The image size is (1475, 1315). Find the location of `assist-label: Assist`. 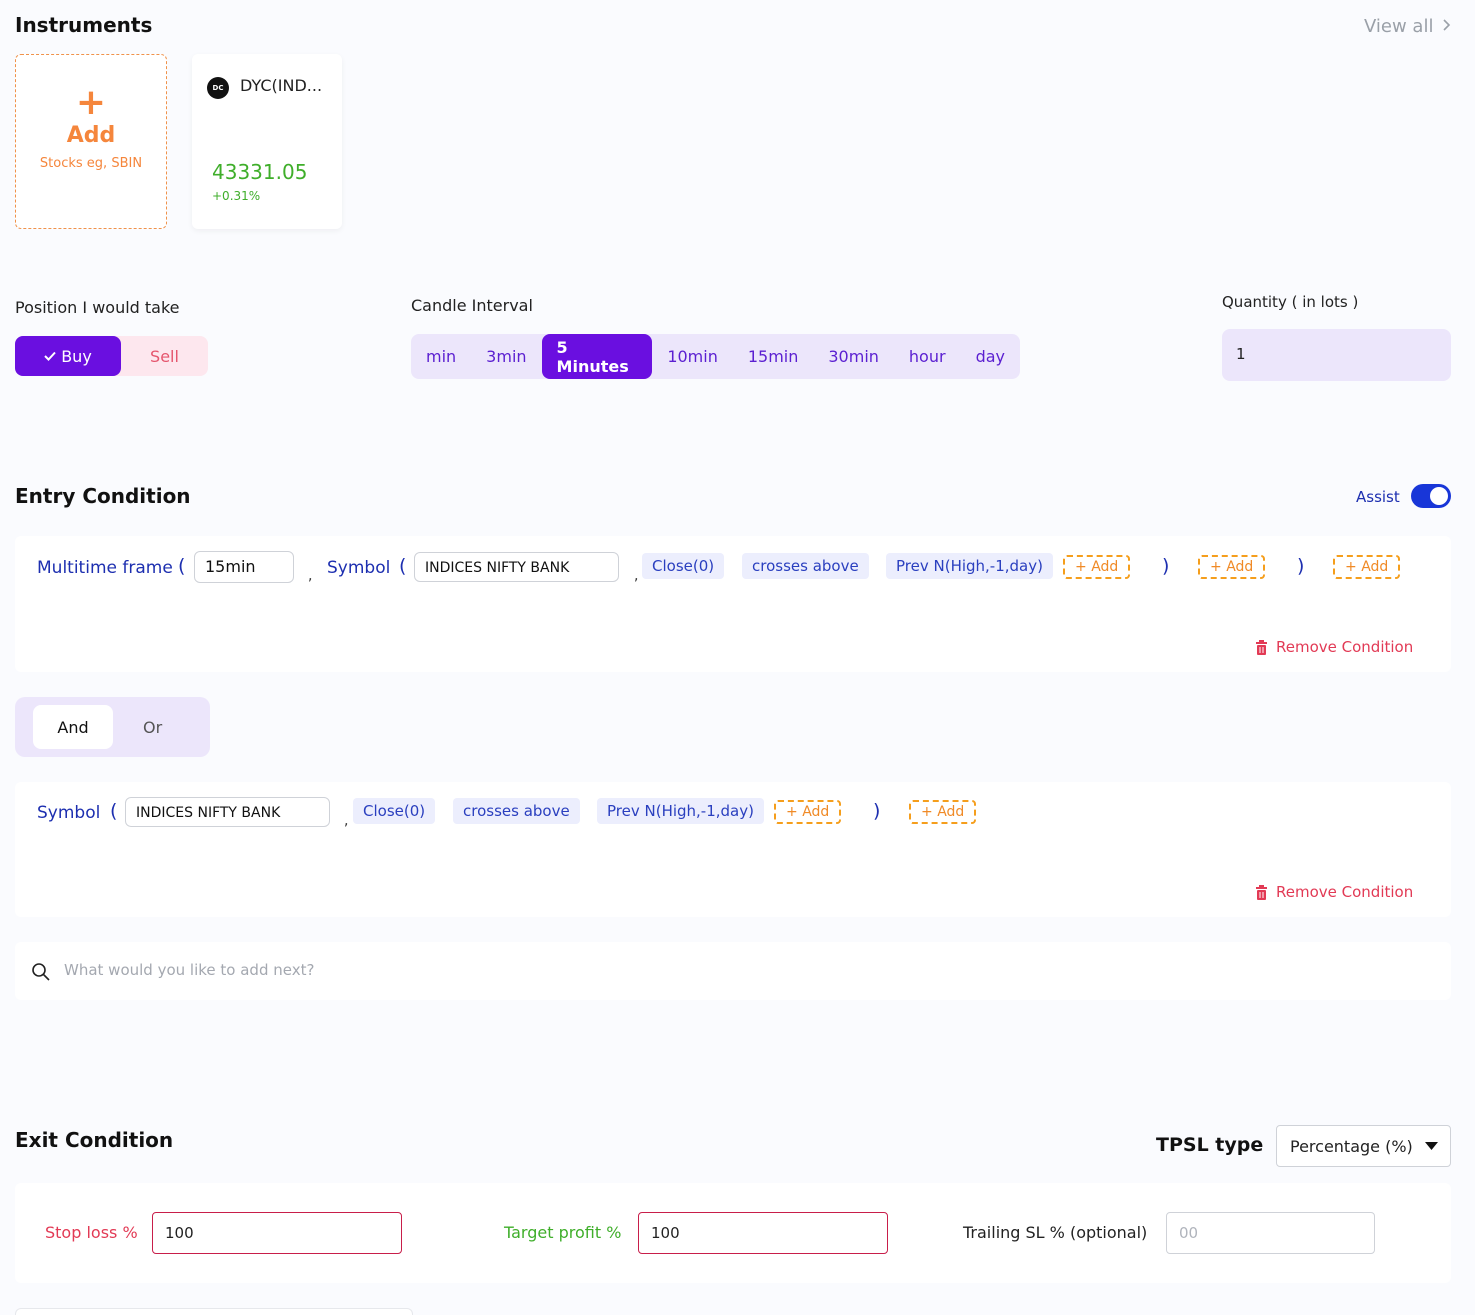

assist-label: Assist is located at coordinates (1378, 497).